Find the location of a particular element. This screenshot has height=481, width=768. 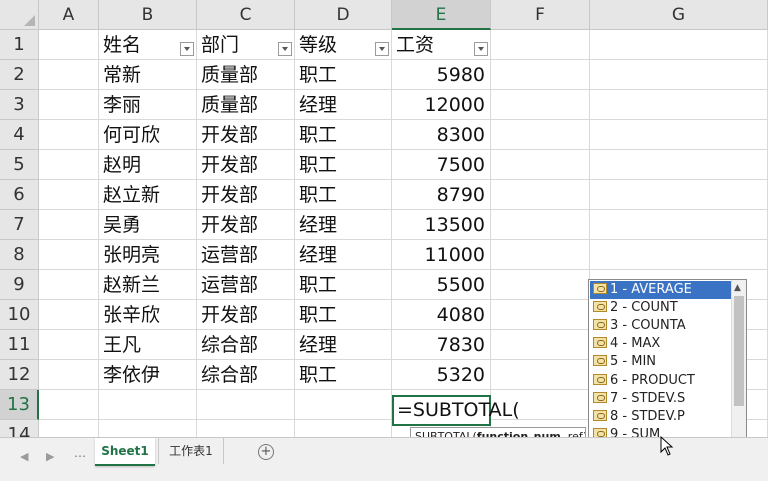

row-header-2: 2 is located at coordinates (19, 75).